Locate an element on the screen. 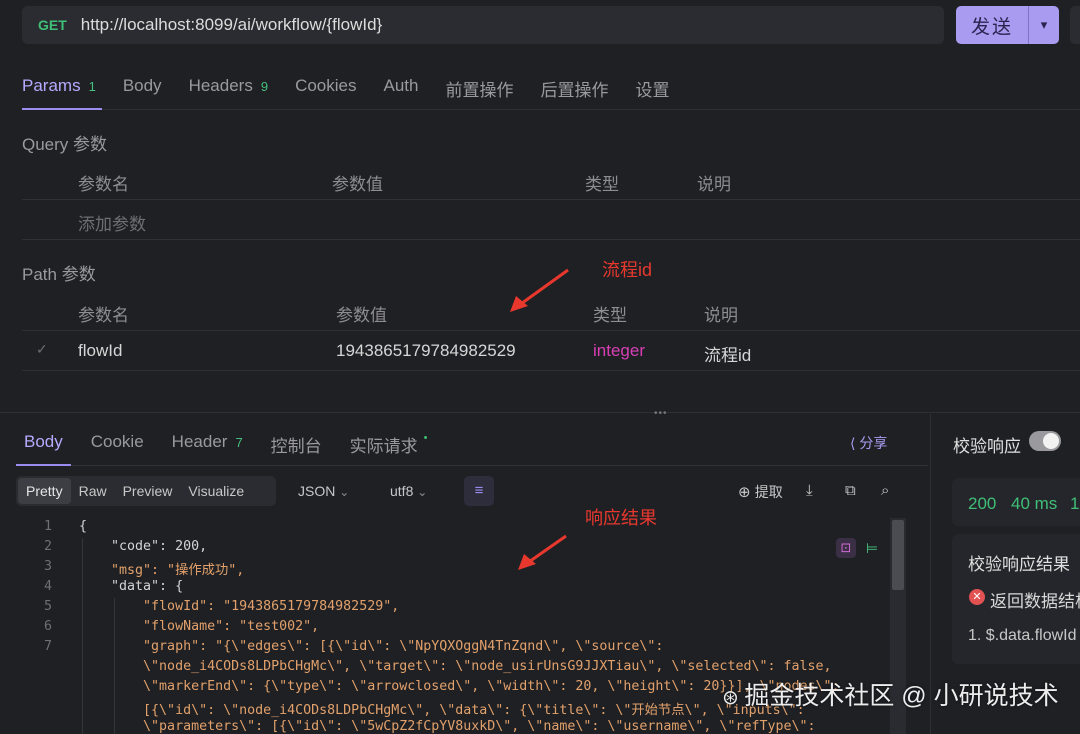 This screenshot has height=734, width=1080. param-desc: 流程id is located at coordinates (727, 353).